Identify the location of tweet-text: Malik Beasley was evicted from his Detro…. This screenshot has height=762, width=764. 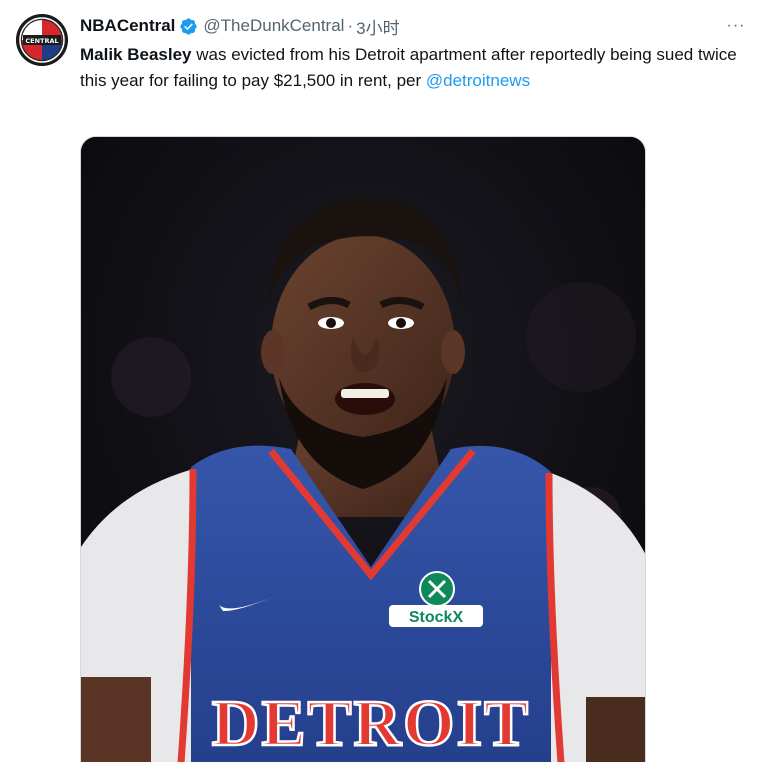
(410, 68).